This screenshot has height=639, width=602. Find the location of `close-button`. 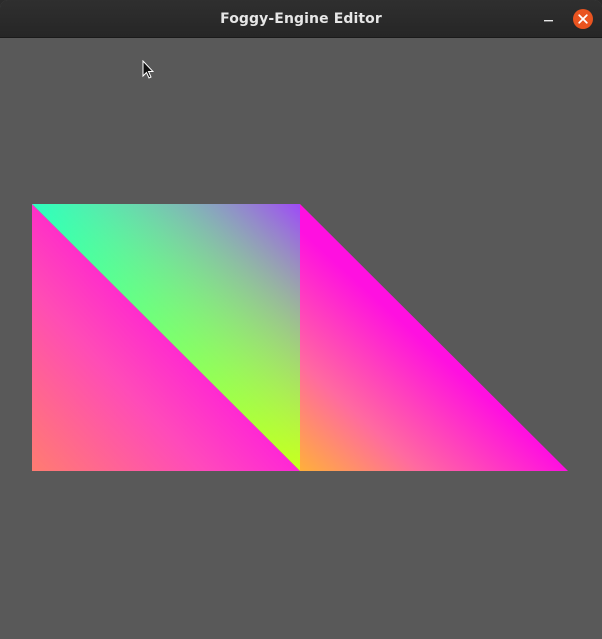

close-button is located at coordinates (583, 19).